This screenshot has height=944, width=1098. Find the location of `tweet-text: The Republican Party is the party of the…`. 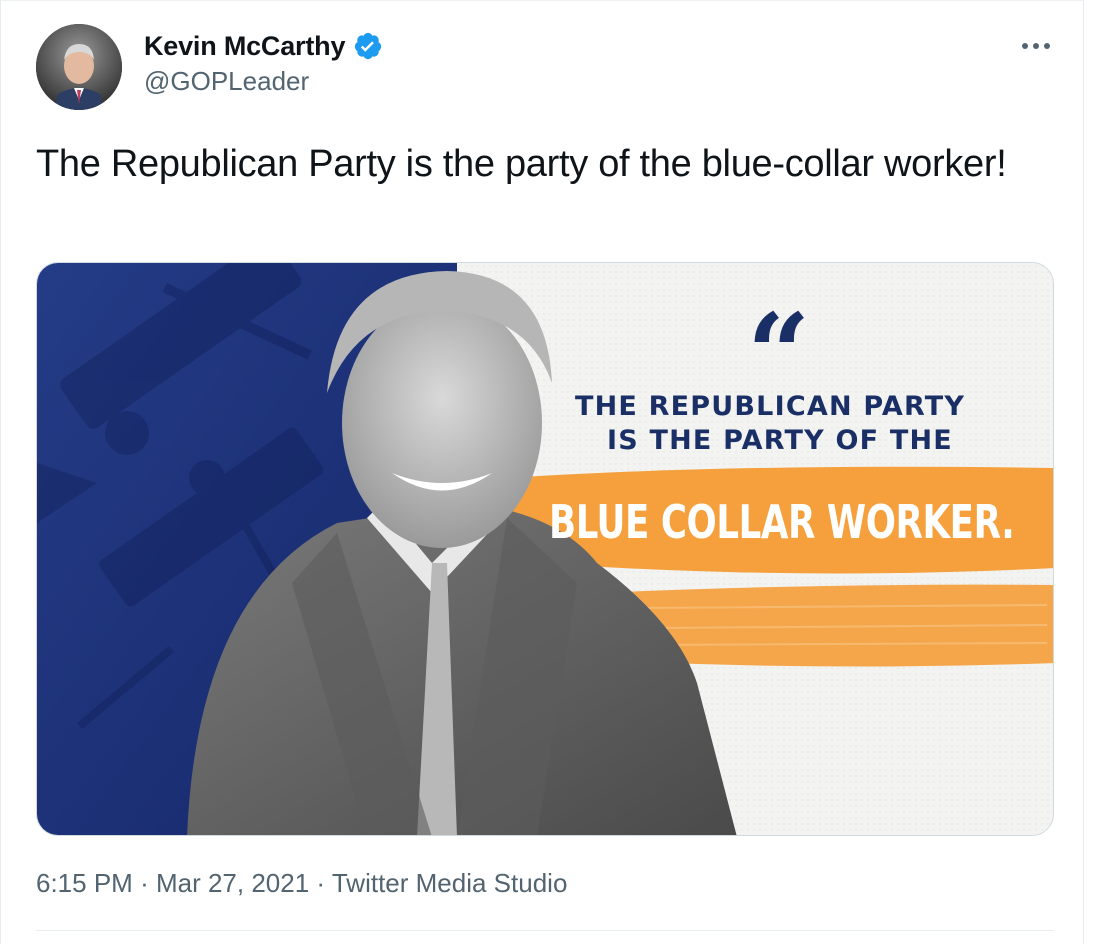

tweet-text: The Republican Party is the party of the… is located at coordinates (521, 164).